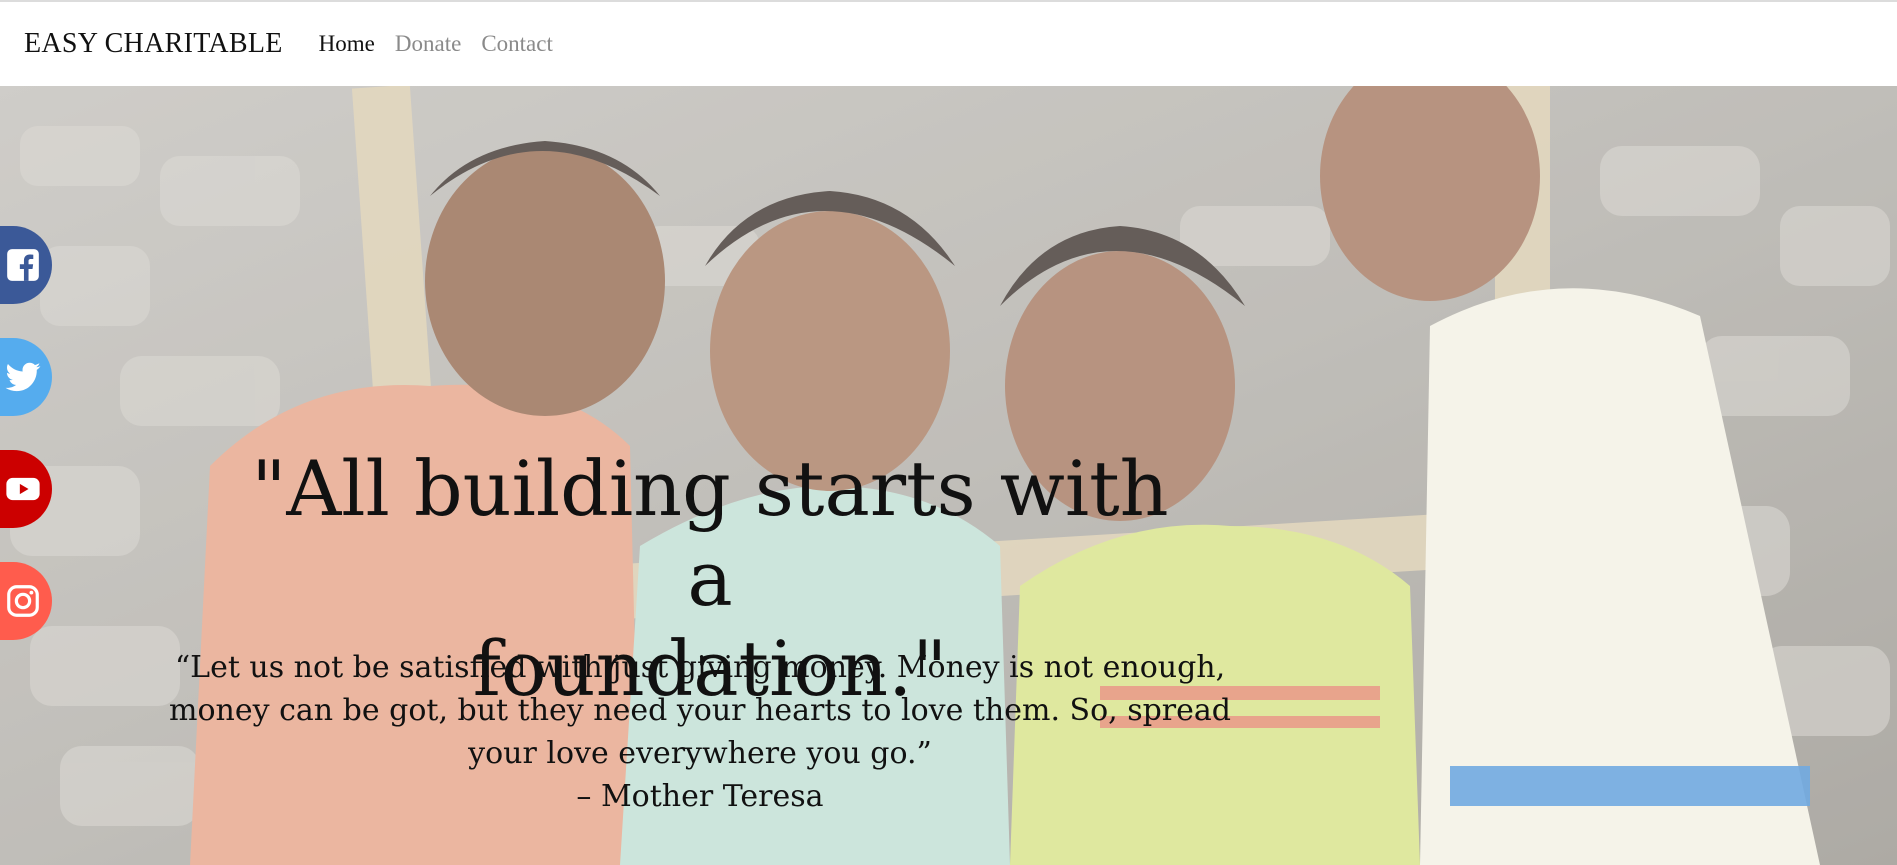 Image resolution: width=1897 pixels, height=865 pixels. What do you see at coordinates (428, 44) in the screenshot?
I see `nav-link-donate: Donate` at bounding box center [428, 44].